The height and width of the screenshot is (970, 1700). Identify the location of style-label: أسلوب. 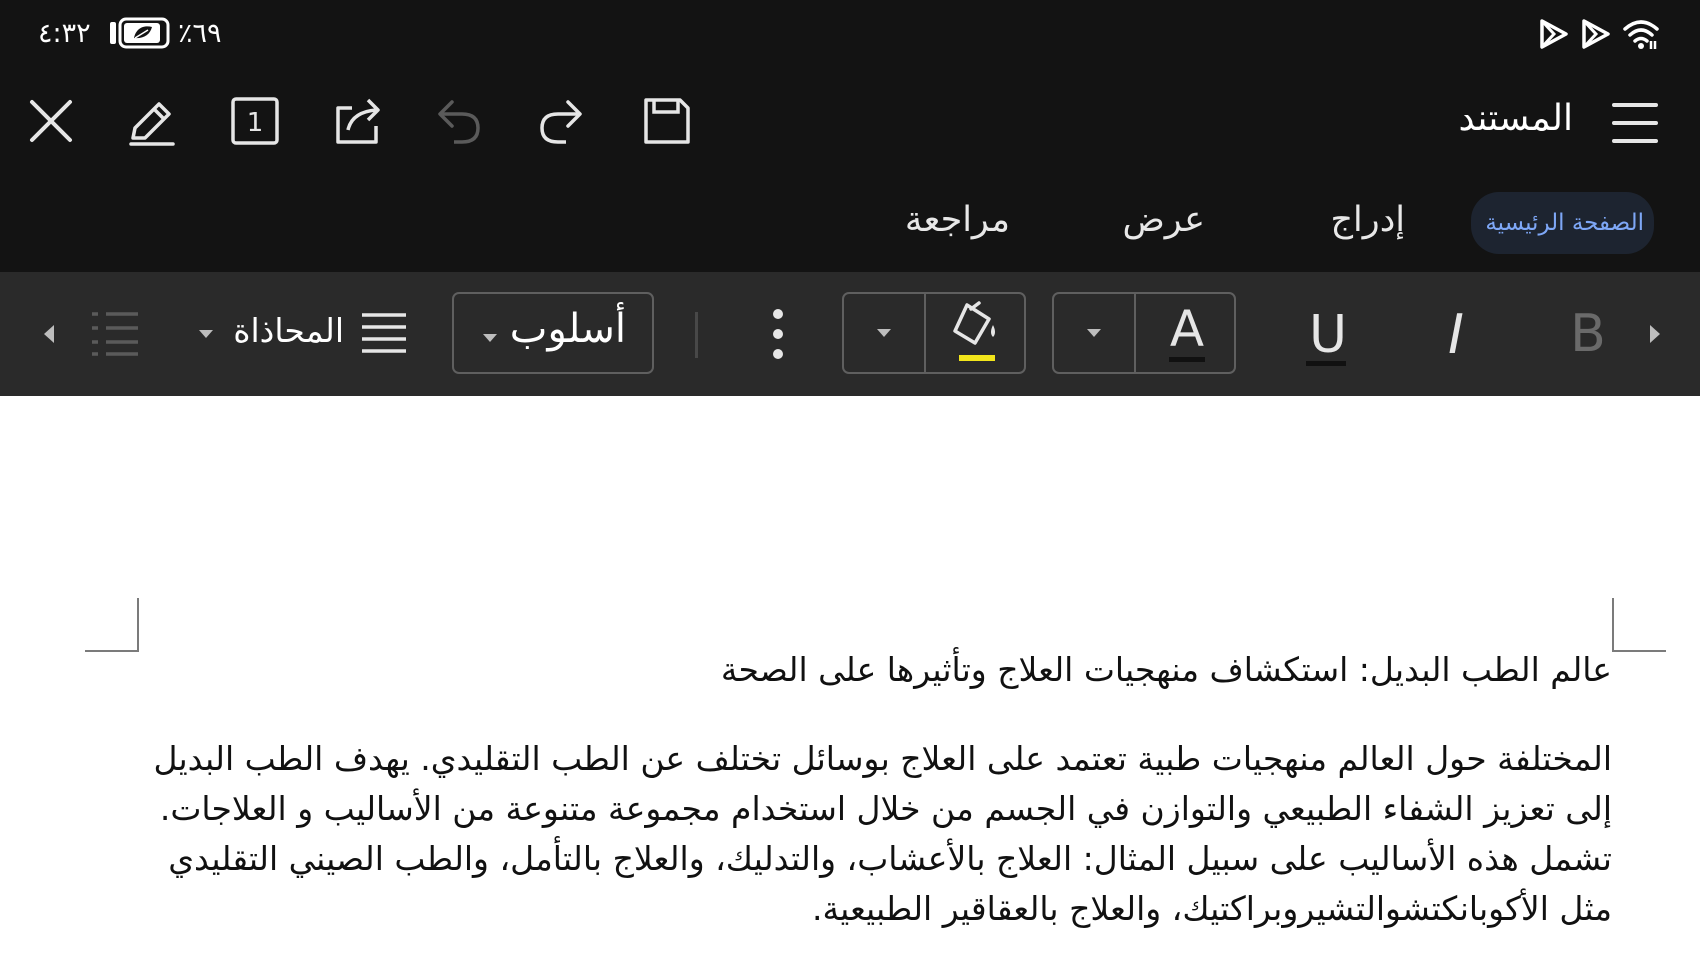
(567, 329).